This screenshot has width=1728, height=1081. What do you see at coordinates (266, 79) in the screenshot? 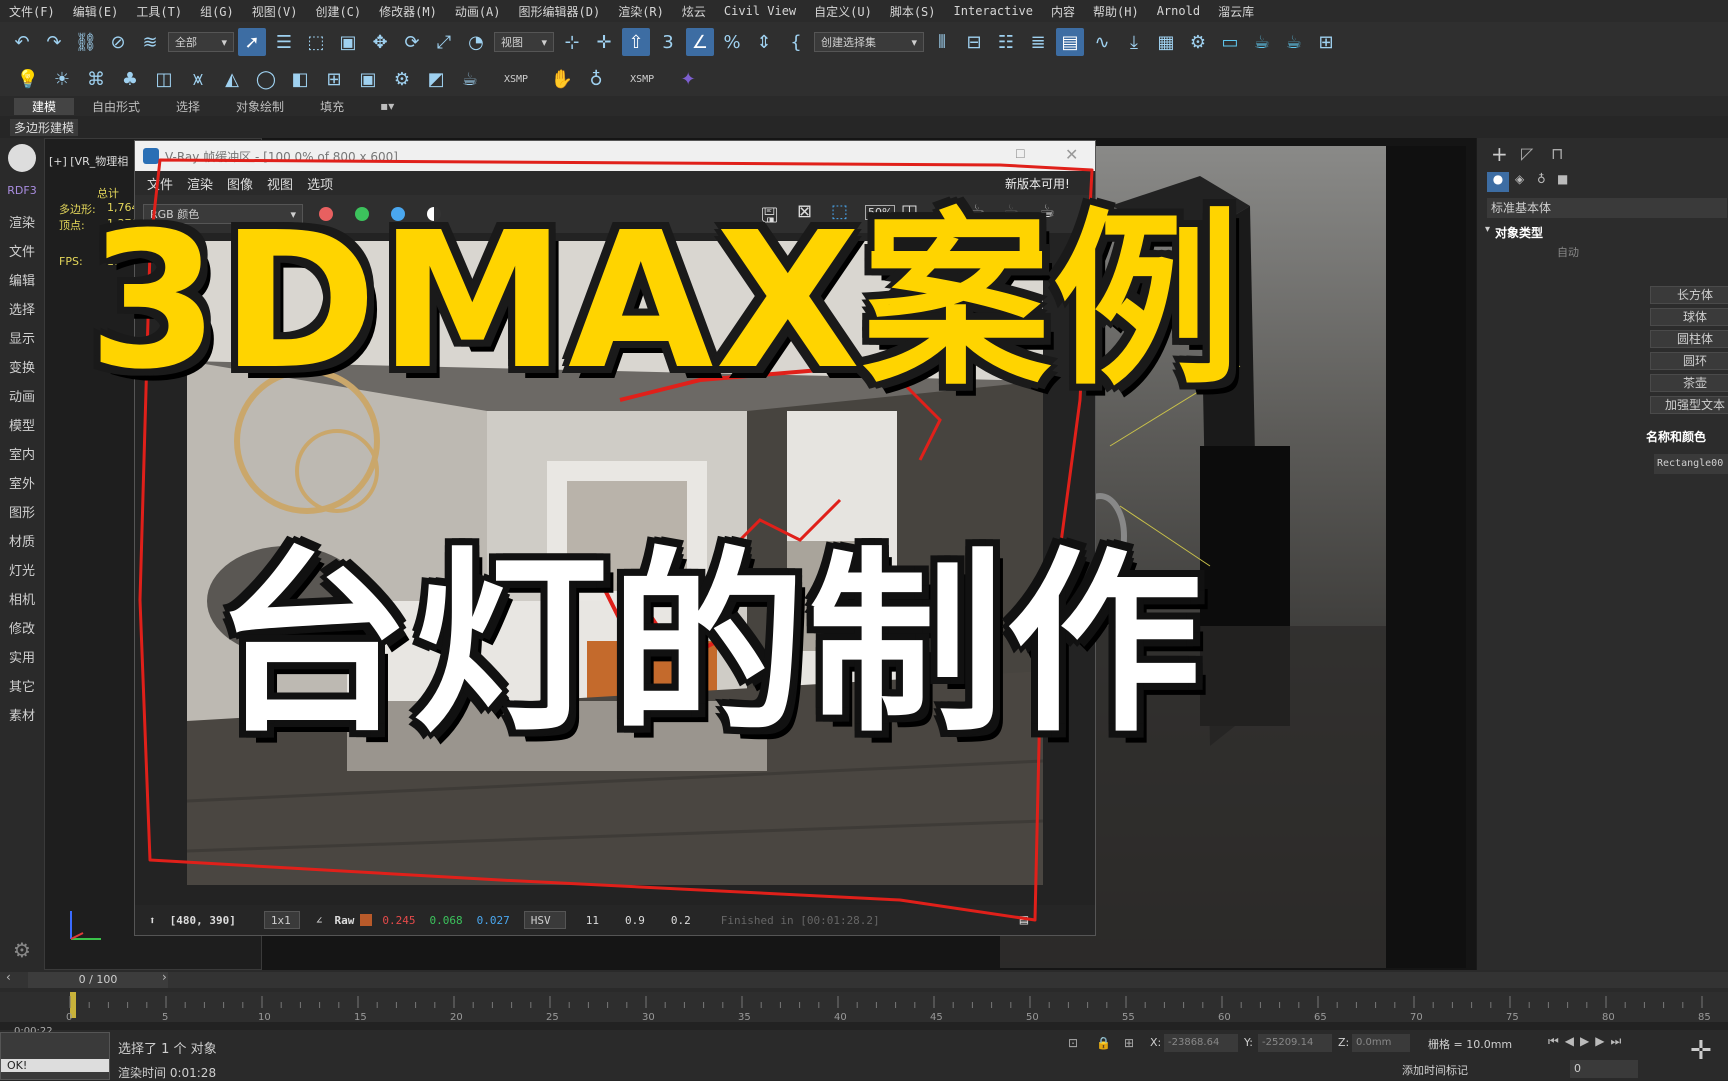
I see `sphere-light-icon: ◯` at bounding box center [266, 79].